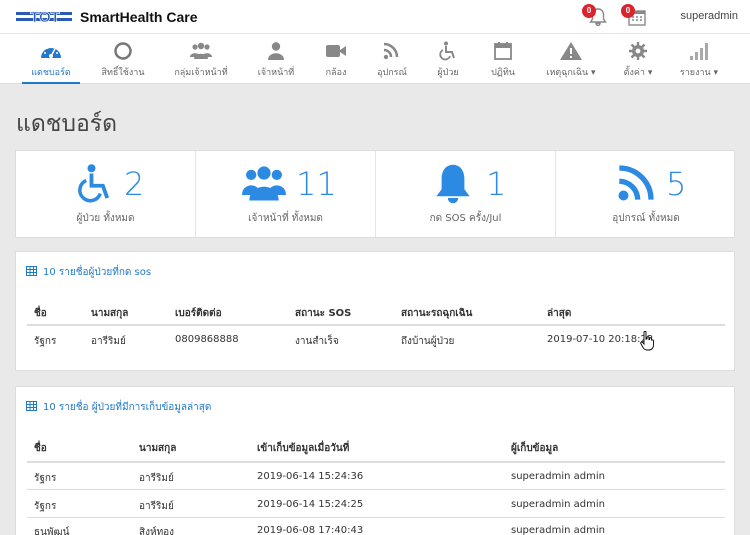 The image size is (750, 535). What do you see at coordinates (336, 51) in the screenshot?
I see `video-icon` at bounding box center [336, 51].